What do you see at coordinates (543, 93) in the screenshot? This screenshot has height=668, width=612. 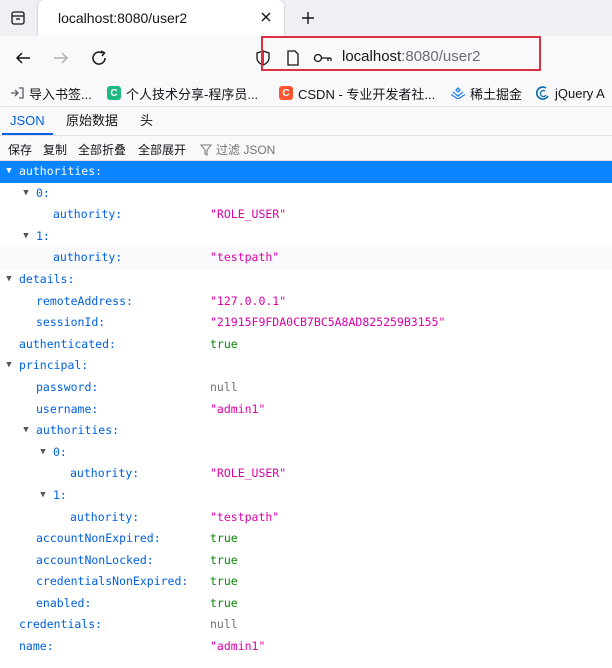 I see `jquery-logo-icon` at bounding box center [543, 93].